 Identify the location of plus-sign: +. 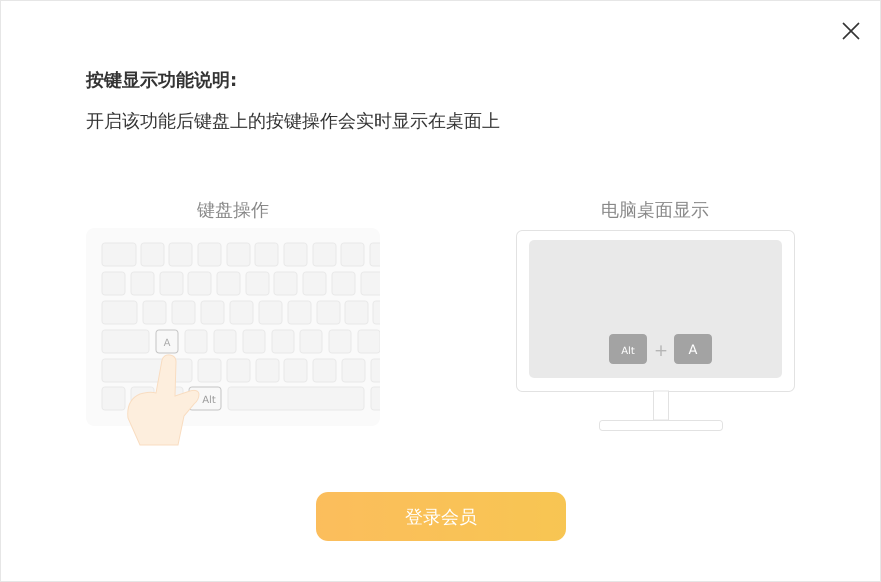
(661, 351).